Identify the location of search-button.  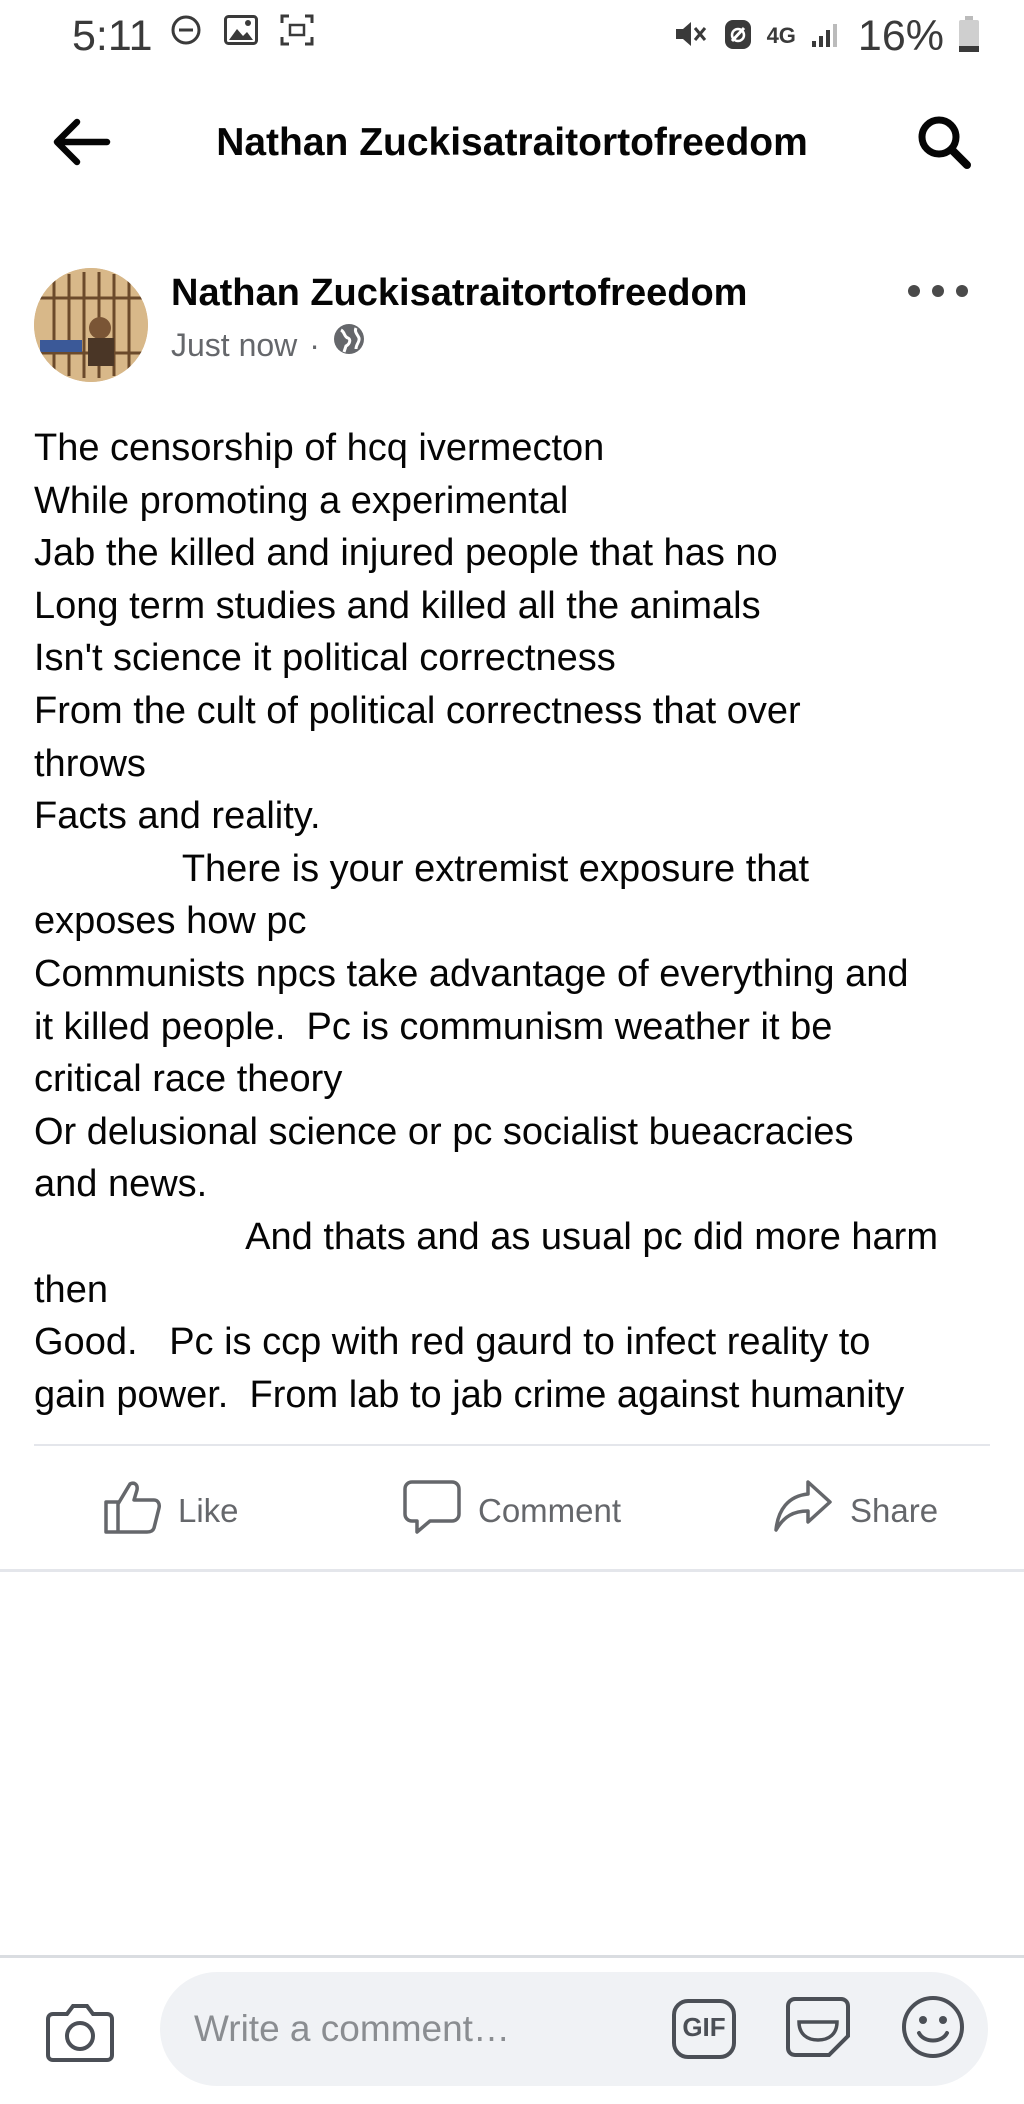
(944, 144).